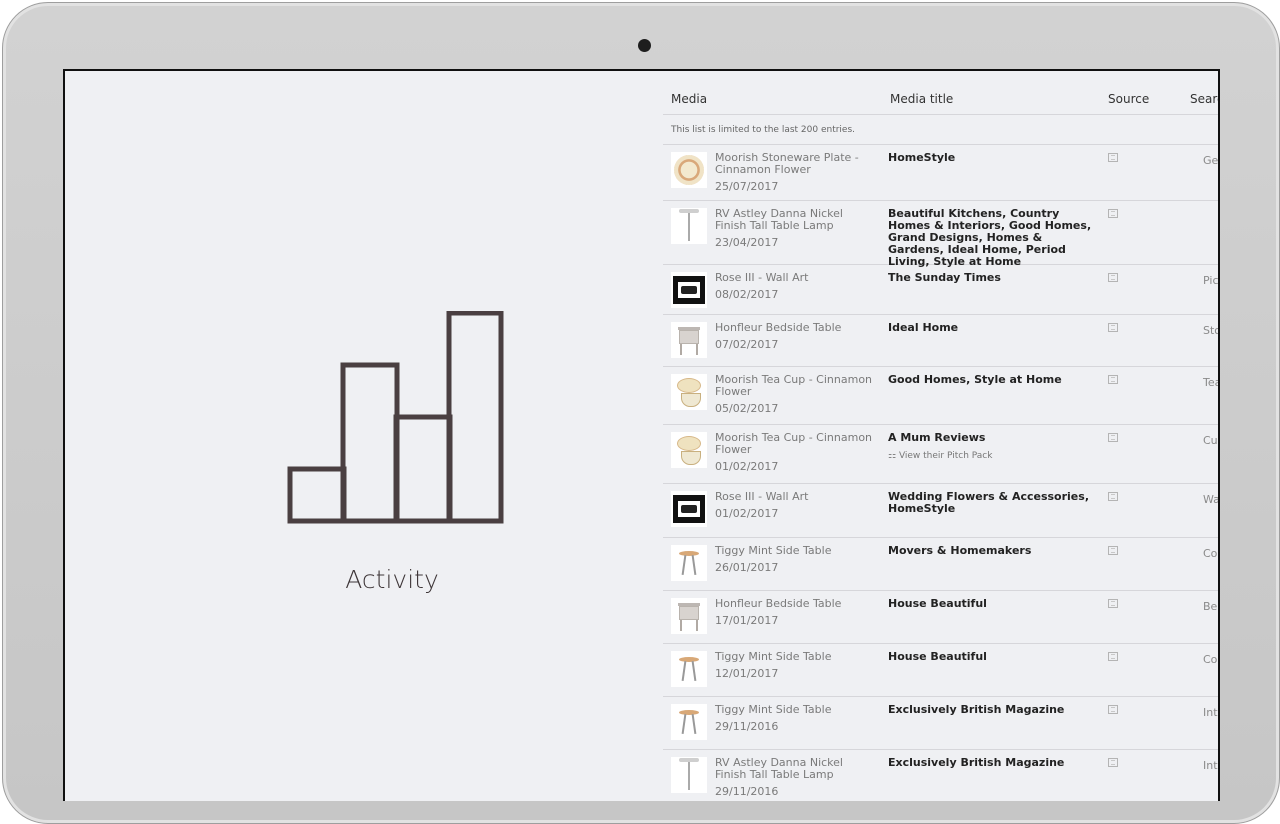 The width and height of the screenshot is (1280, 824). Describe the element at coordinates (946, 456) in the screenshot. I see `pitch-pack-link-text: View their Pitch Pack` at that location.